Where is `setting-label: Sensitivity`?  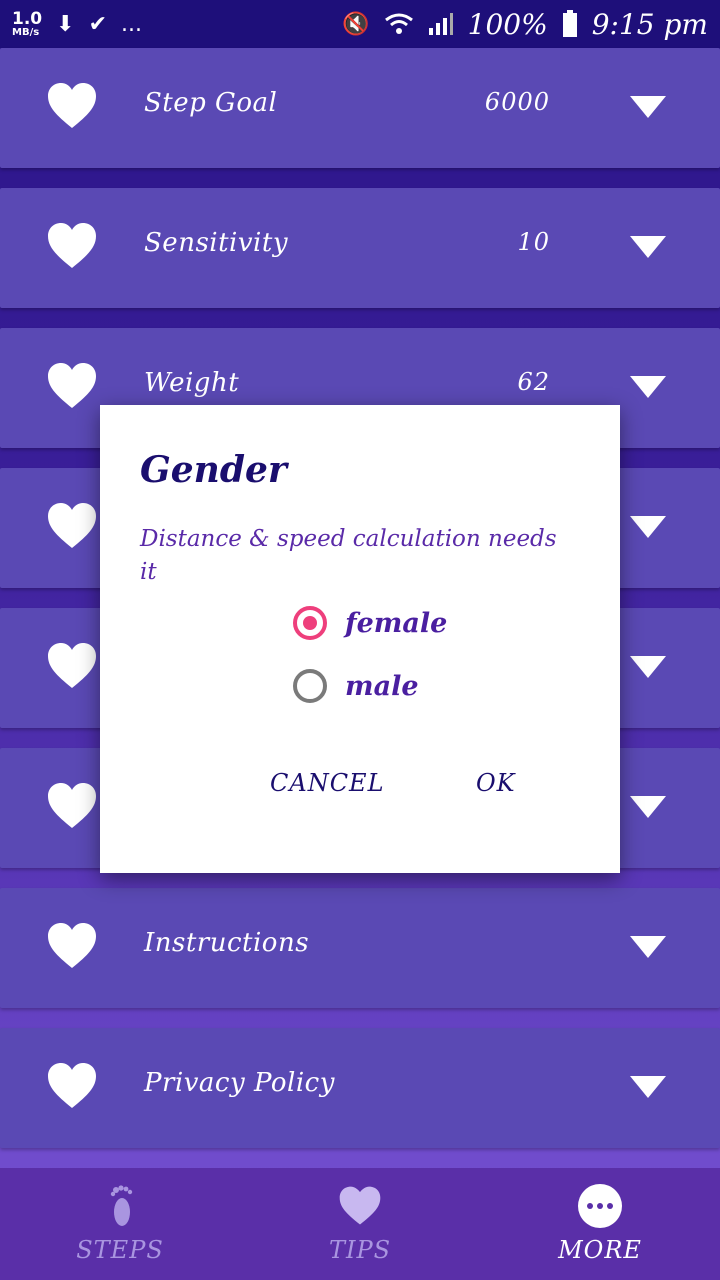 setting-label: Sensitivity is located at coordinates (216, 243).